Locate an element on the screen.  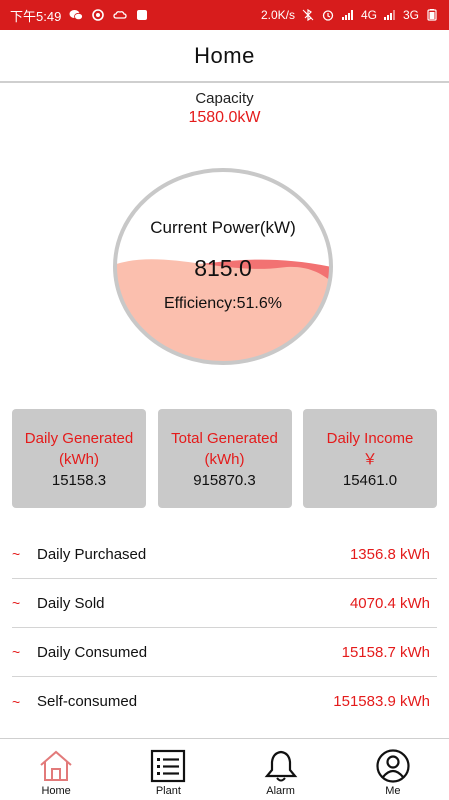
tab-label: Alarm is located at coordinates (280, 791).